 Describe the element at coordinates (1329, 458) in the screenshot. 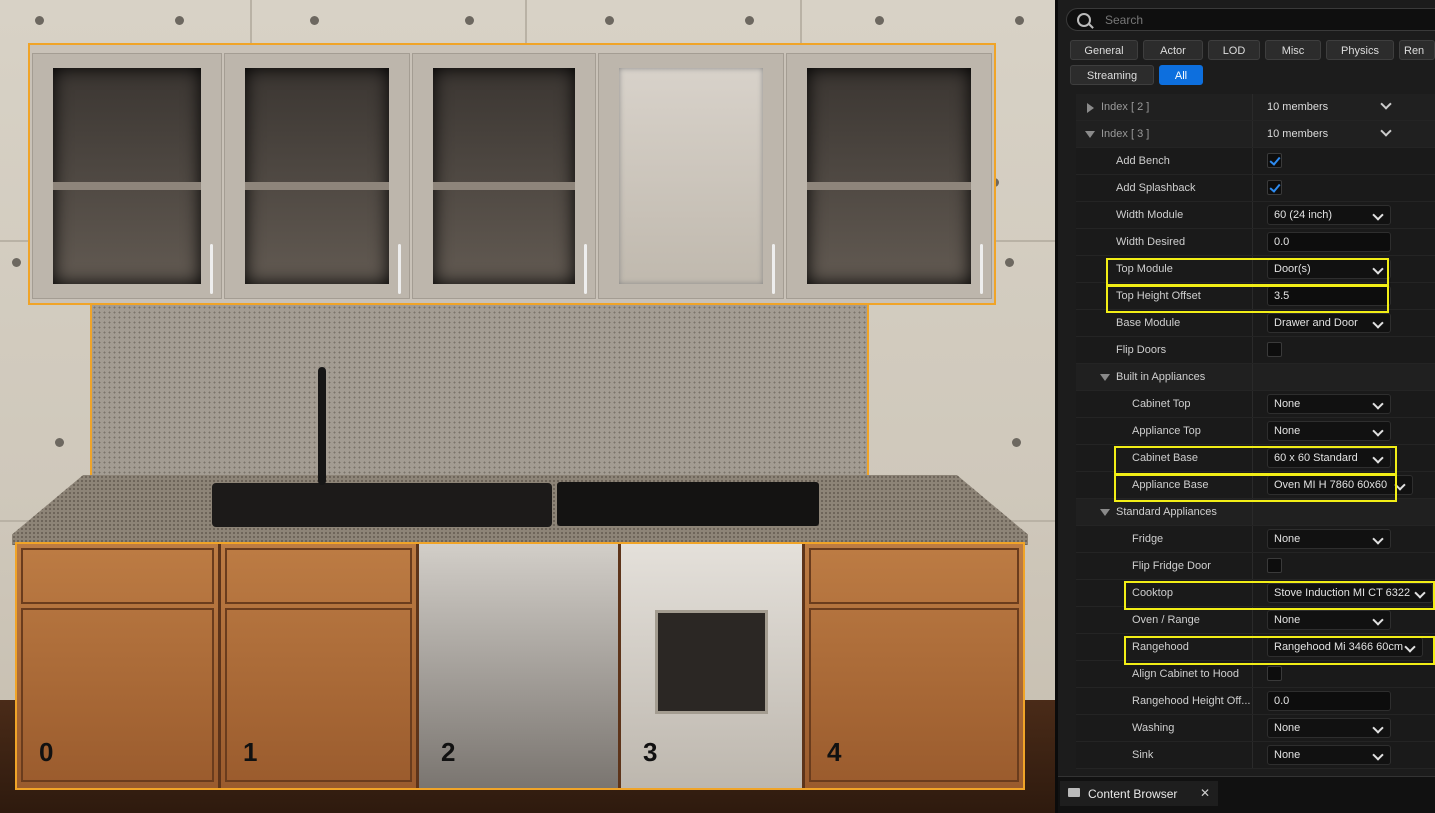

I see `cabinet-base-dropdown: 60 x 60 Standard` at that location.